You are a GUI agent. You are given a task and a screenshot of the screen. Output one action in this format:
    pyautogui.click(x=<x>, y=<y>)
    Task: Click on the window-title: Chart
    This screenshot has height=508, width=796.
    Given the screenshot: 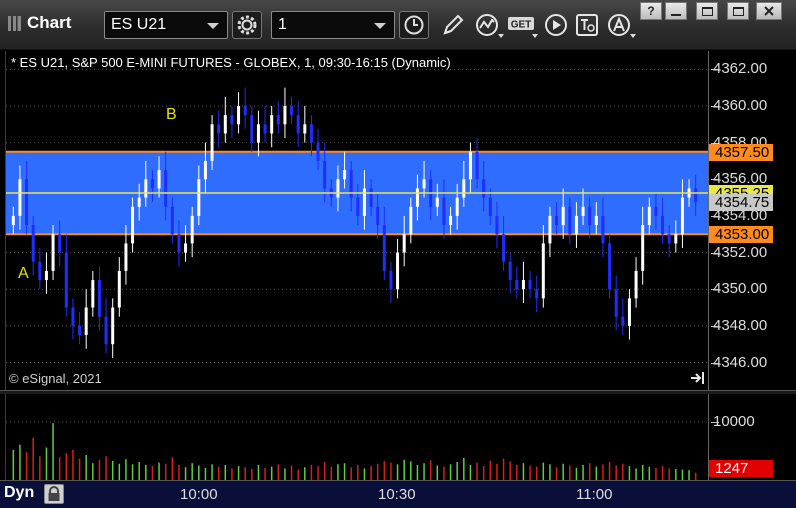 What is the action you would take?
    pyautogui.click(x=39, y=23)
    